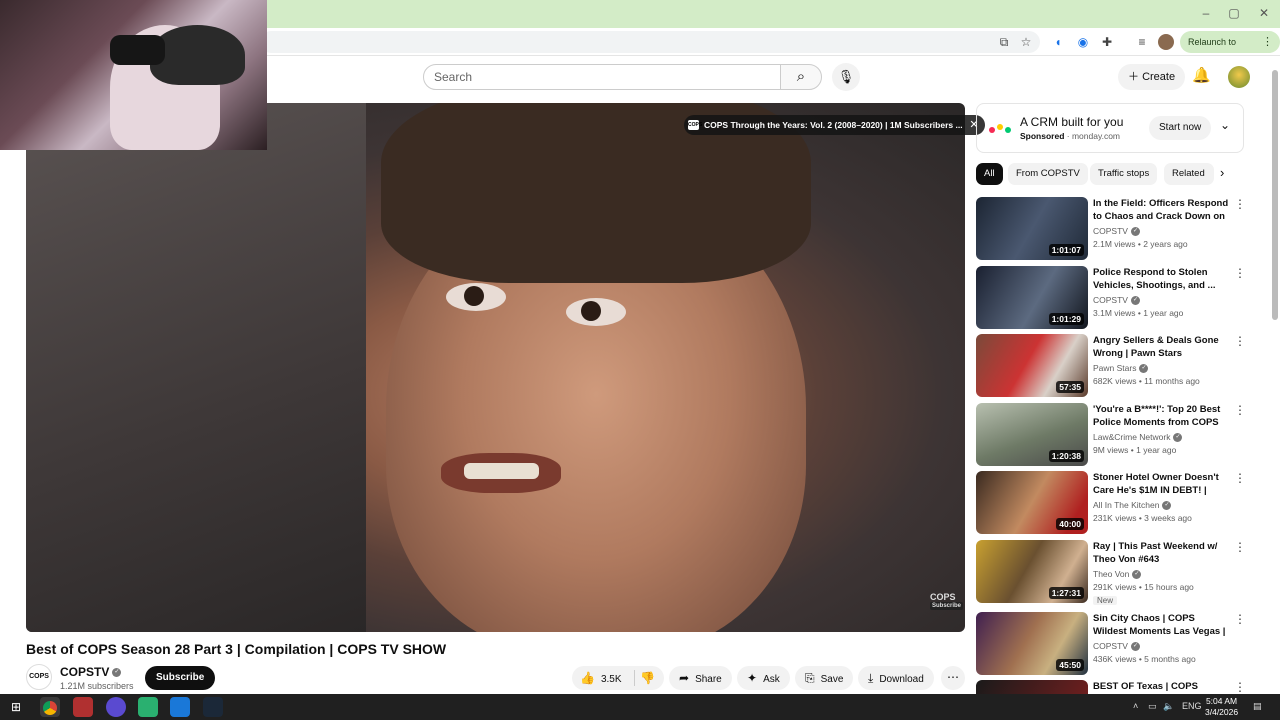 The height and width of the screenshot is (720, 1280). I want to click on video-thumbnail: 40:00, so click(1032, 502).